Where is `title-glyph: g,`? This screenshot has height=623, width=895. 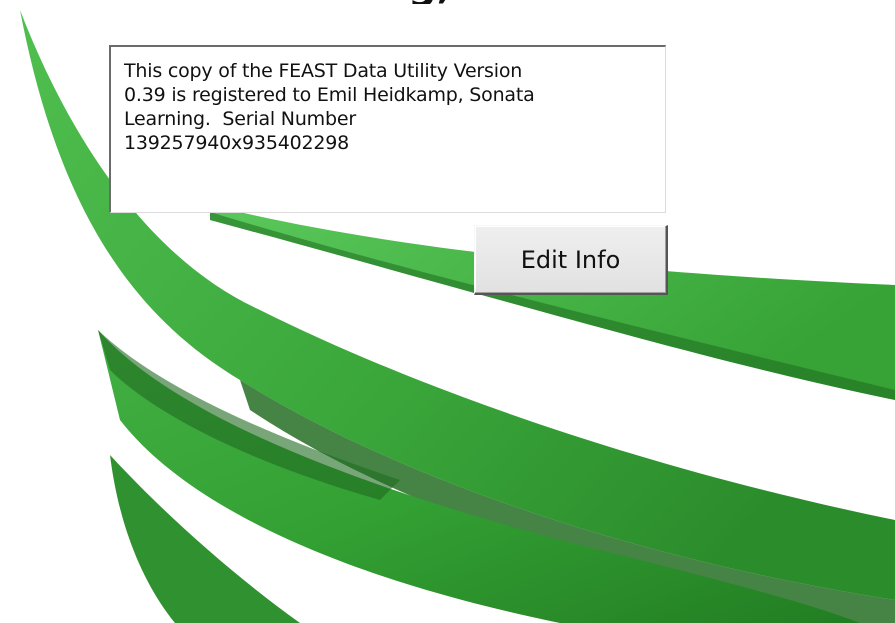
title-glyph: g, is located at coordinates (430, 2).